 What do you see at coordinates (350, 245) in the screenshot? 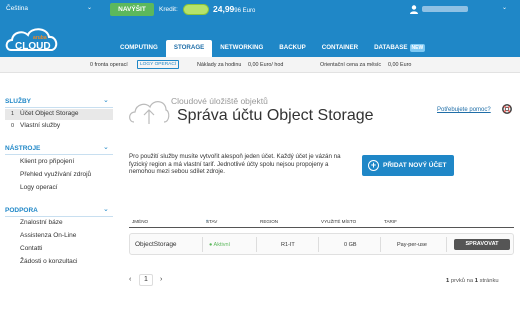
I see `row-usage: 0 GB` at bounding box center [350, 245].